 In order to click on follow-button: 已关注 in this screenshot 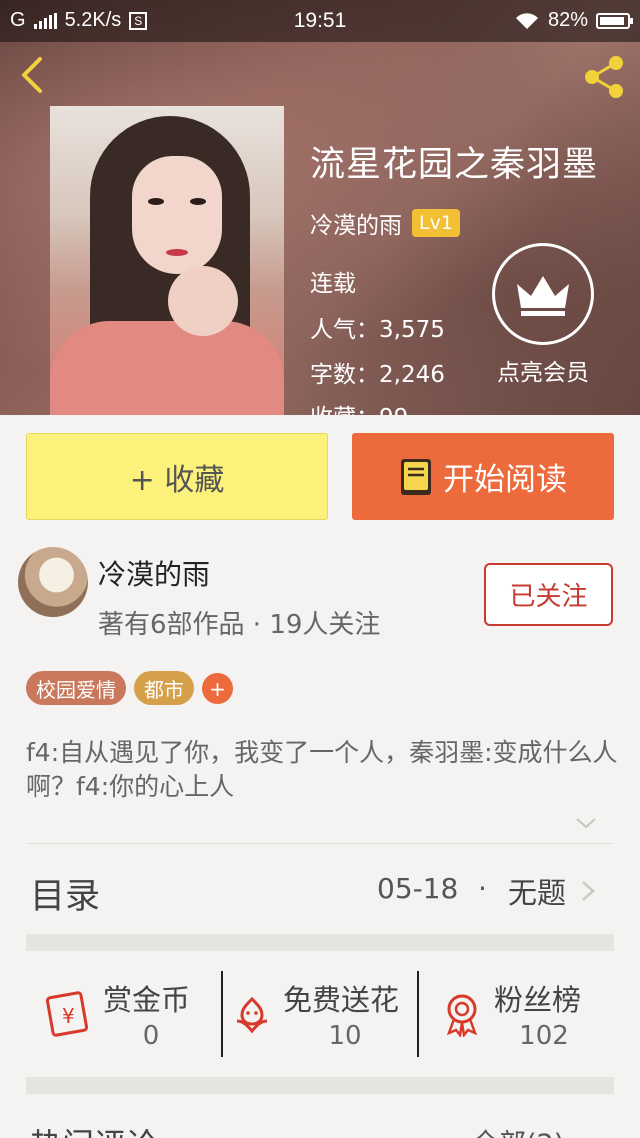, I will do `click(548, 594)`.